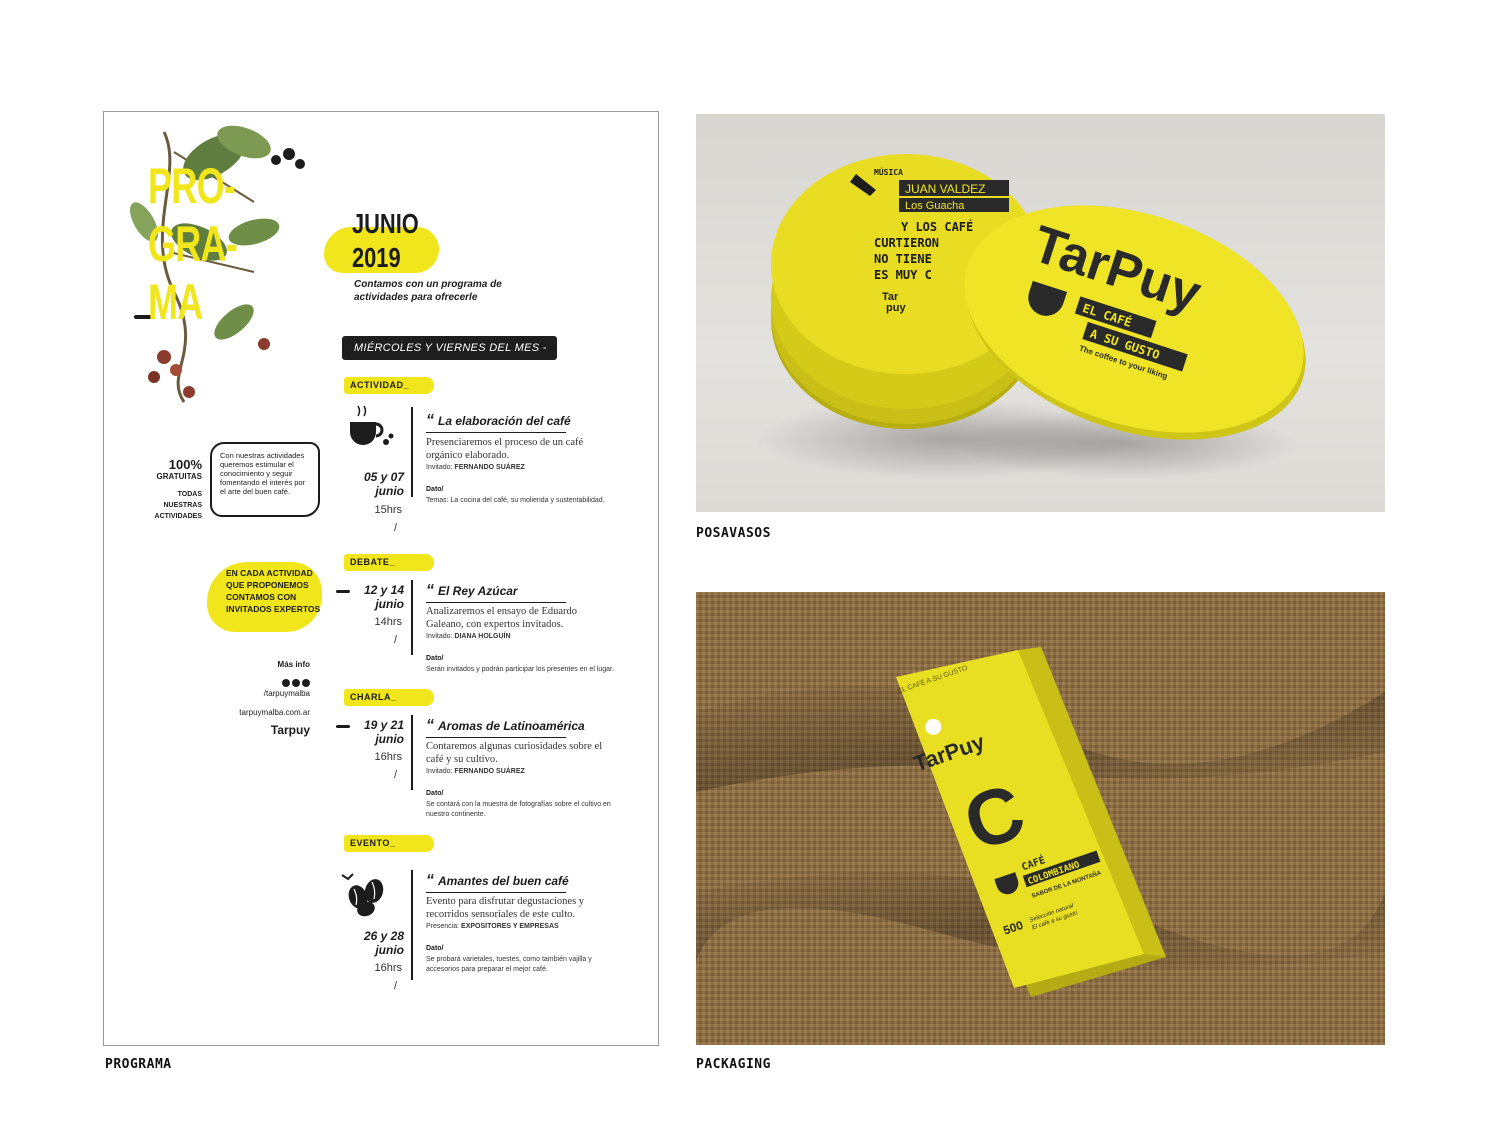 This screenshot has width=1500, height=1126. Describe the element at coordinates (290, 730) in the screenshot. I see `brand-name: Tarpuy` at that location.